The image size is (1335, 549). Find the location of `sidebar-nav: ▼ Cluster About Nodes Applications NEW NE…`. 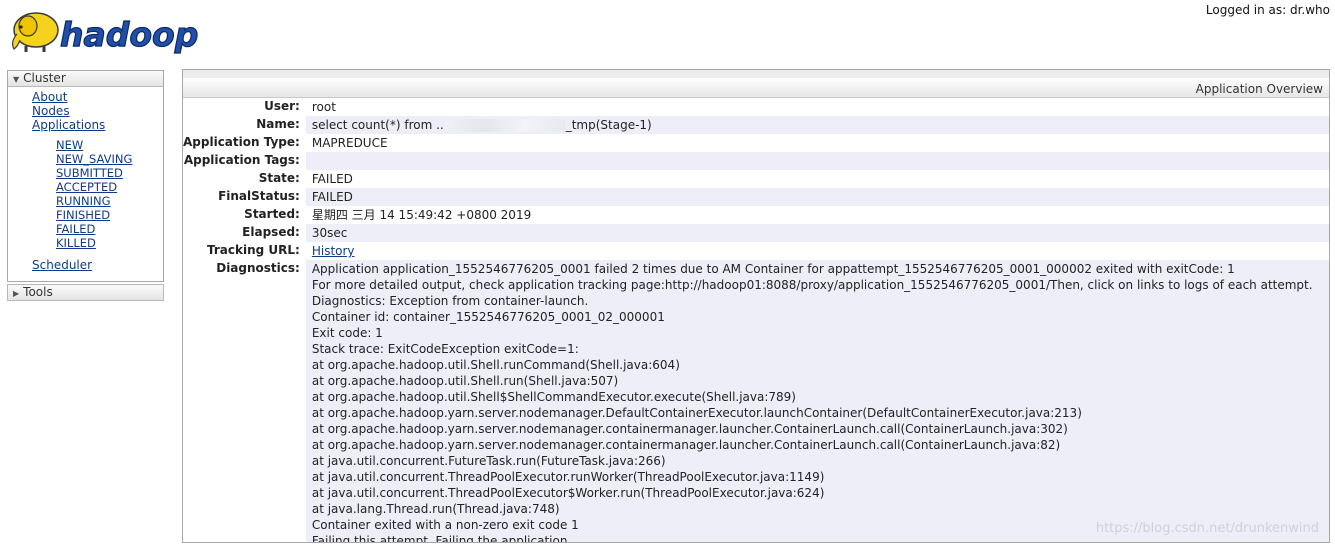

sidebar-nav: ▼ Cluster About Nodes Applications NEW NE… is located at coordinates (85, 185).